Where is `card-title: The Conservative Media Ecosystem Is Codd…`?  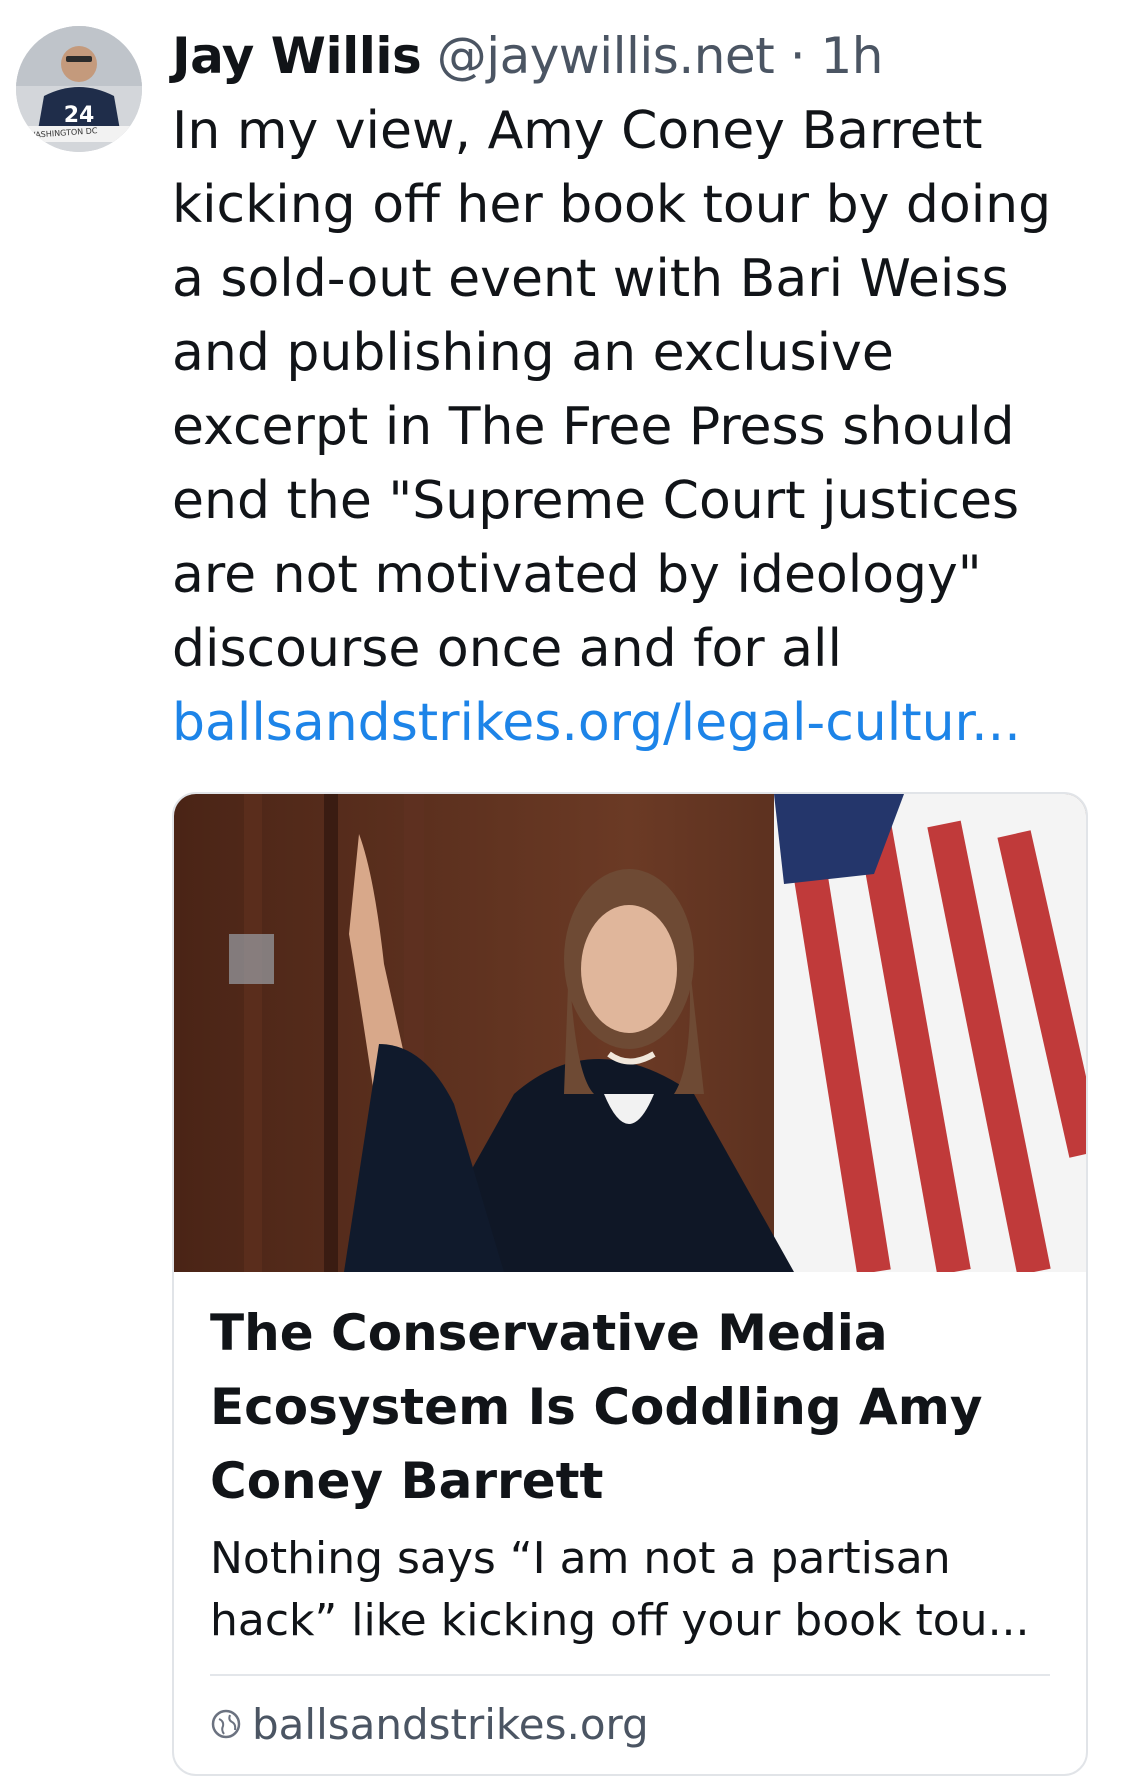
card-title: The Conservative Media Ecosystem Is Codd… is located at coordinates (596, 1407).